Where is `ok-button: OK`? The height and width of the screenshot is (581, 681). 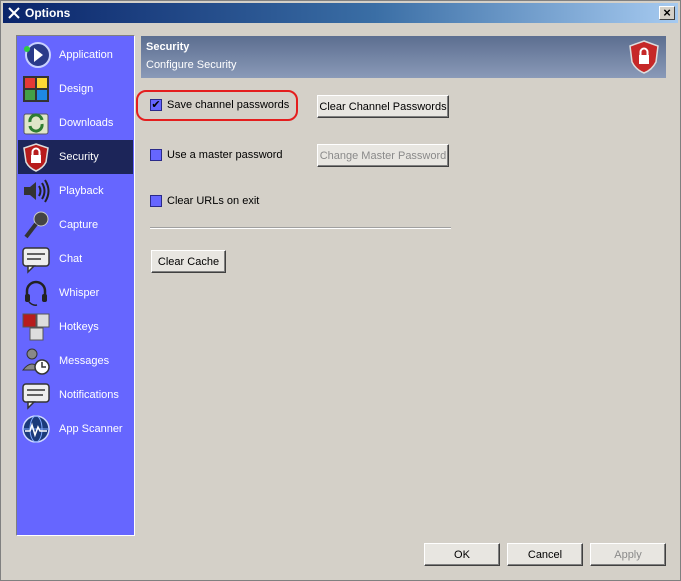
ok-button: OK is located at coordinates (462, 554).